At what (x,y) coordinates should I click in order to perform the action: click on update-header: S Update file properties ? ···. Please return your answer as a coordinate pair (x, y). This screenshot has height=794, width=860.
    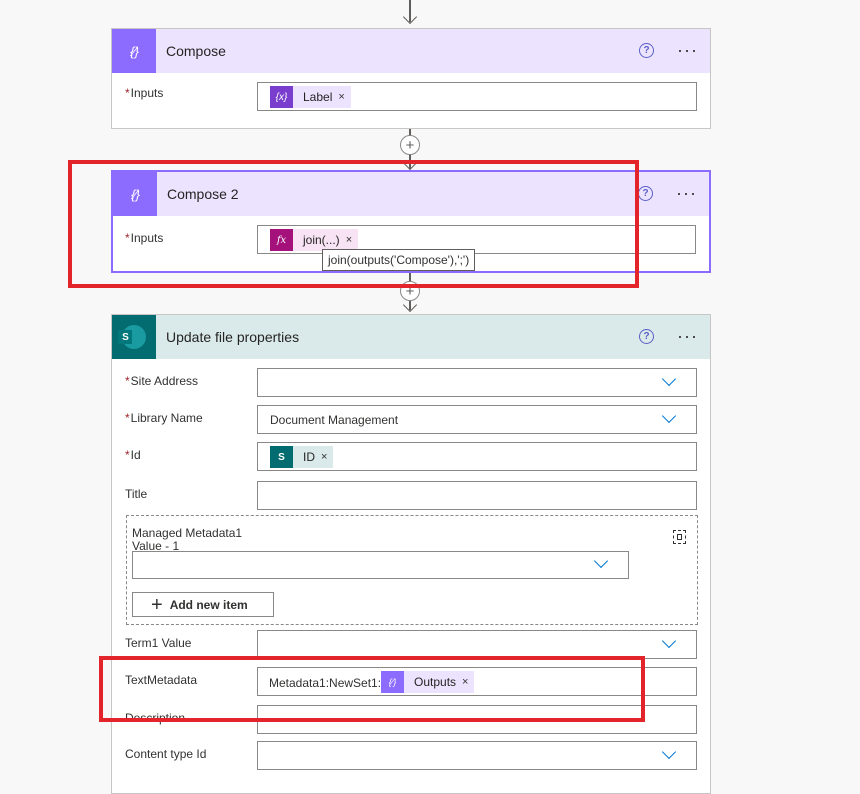
    Looking at the image, I should click on (411, 337).